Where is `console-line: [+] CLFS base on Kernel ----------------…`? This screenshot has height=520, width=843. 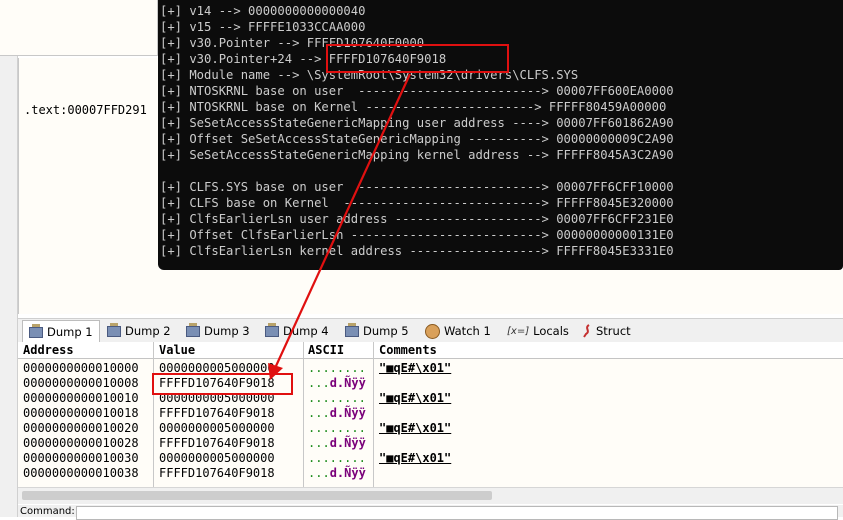
console-line: [+] CLFS base on Kernel ----------------… is located at coordinates (417, 203).